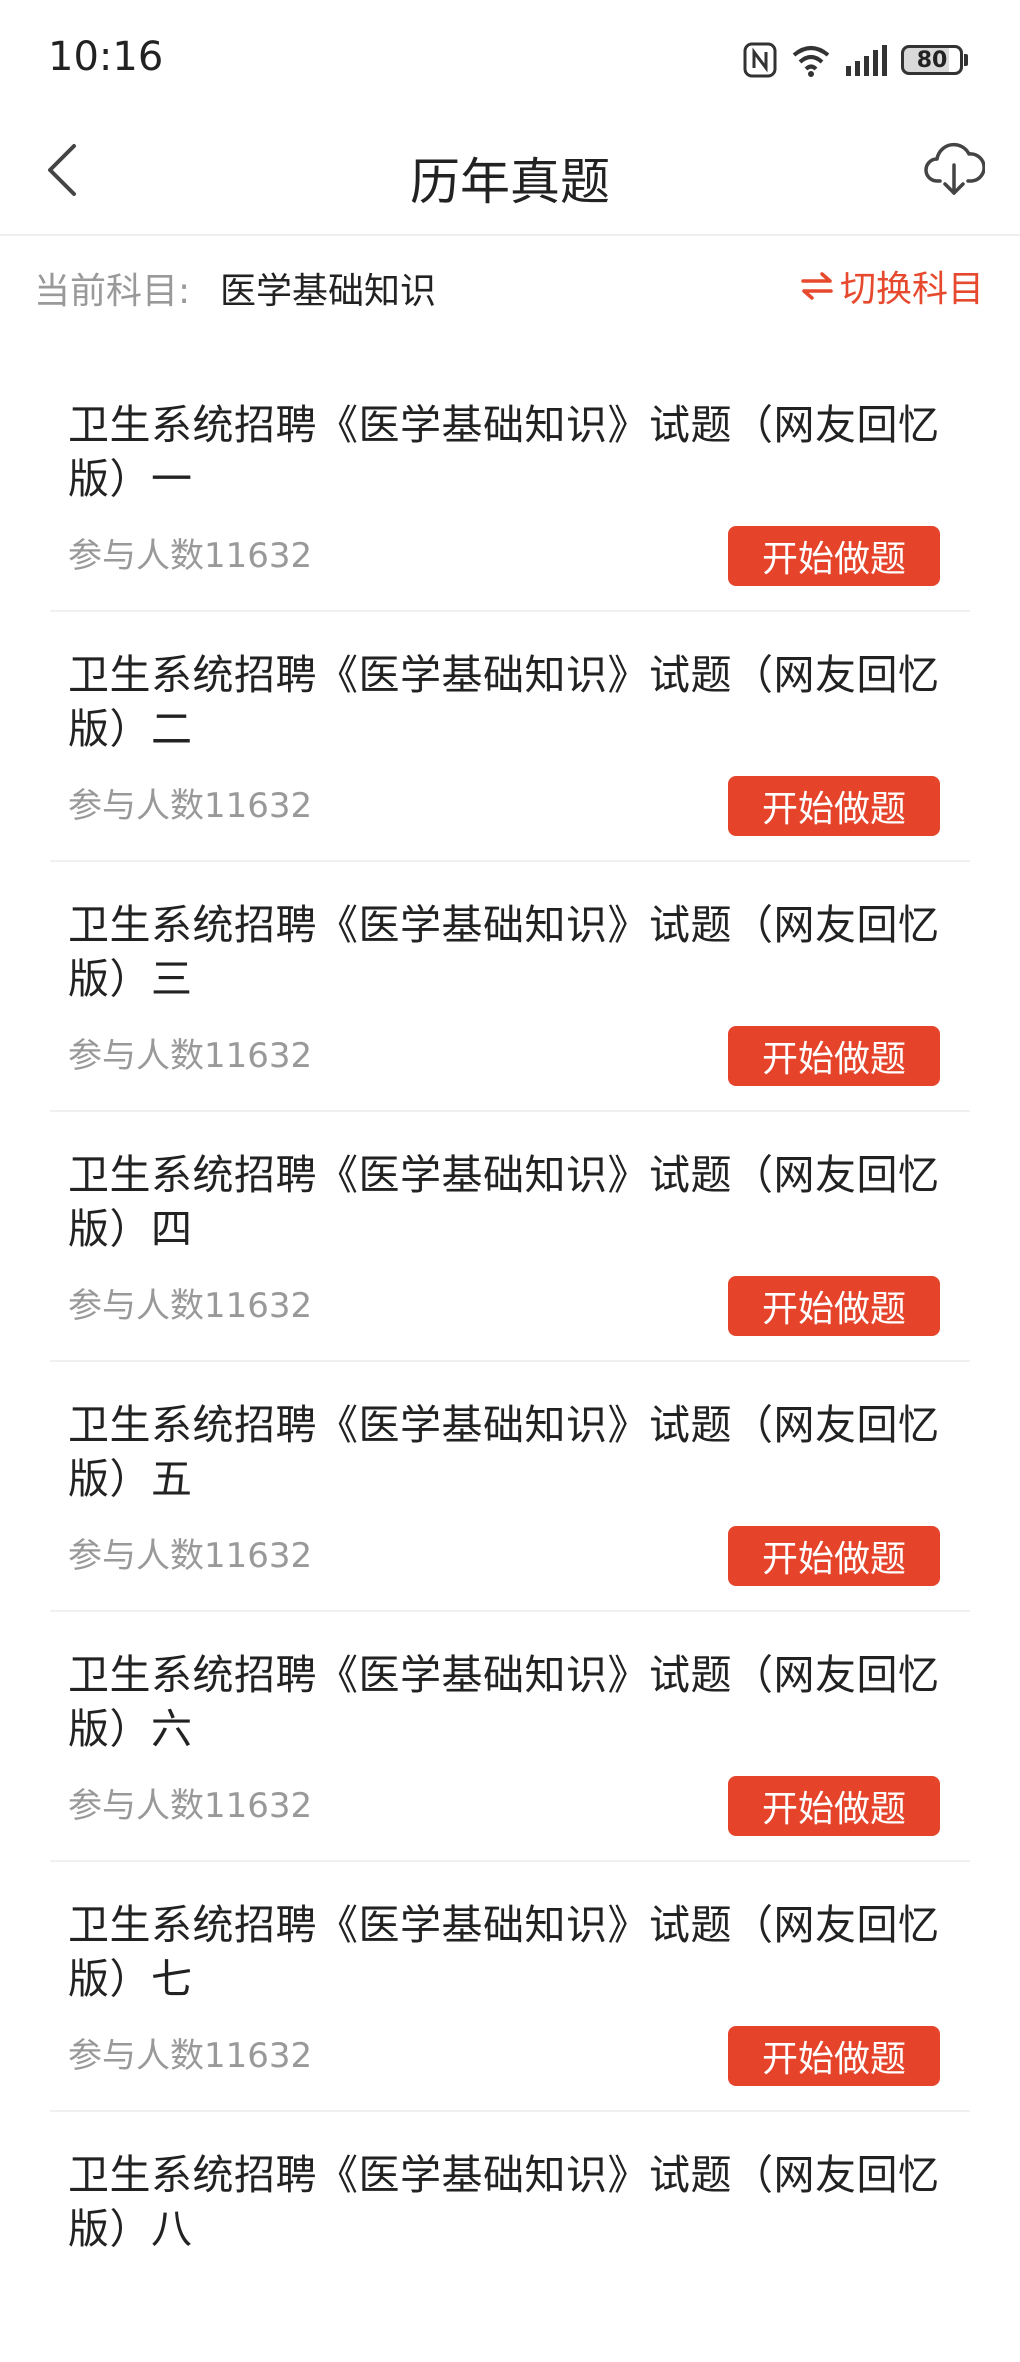 Image resolution: width=1020 pixels, height=2362 pixels. I want to click on switch-subject-button: 切换科目, so click(892, 286).